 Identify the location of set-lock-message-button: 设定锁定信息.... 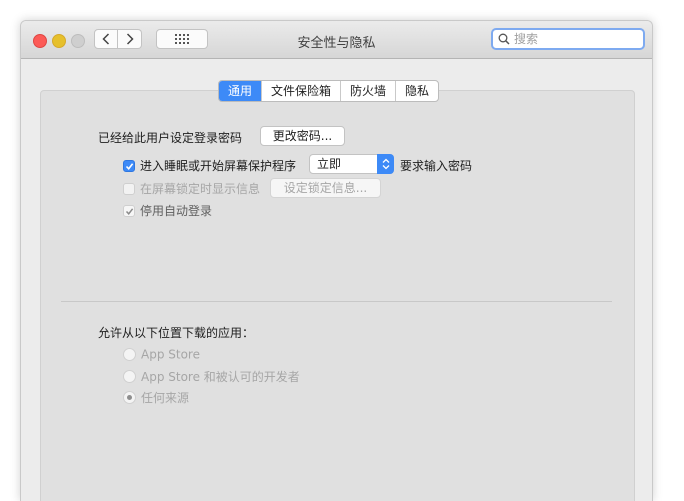
(325, 188).